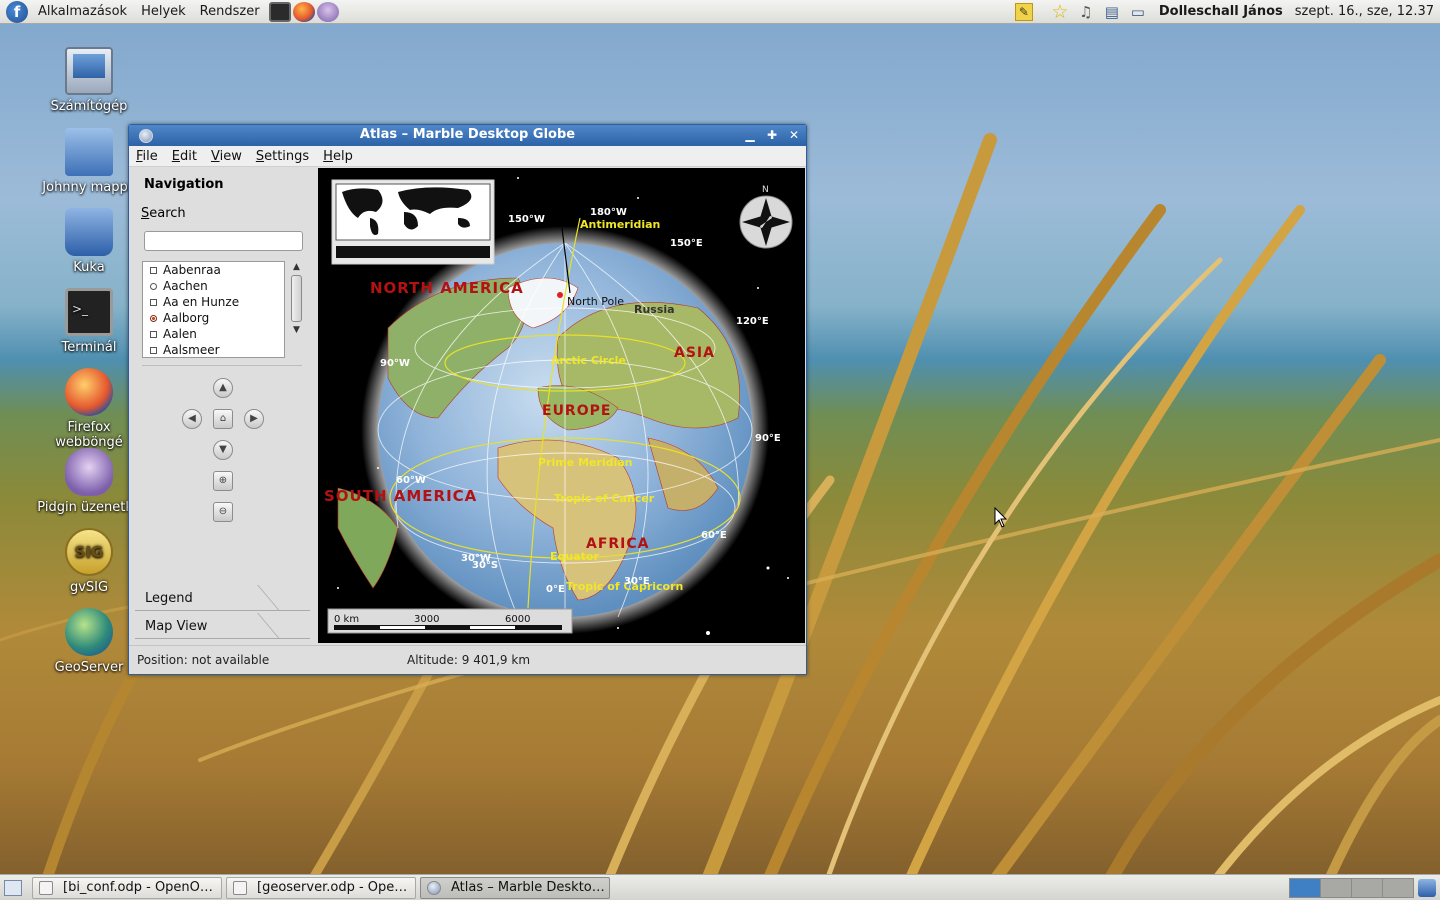 Image resolution: width=1440 pixels, height=900 pixels. Describe the element at coordinates (1023, 11) in the screenshot. I see `notes-icon: ✎` at that location.